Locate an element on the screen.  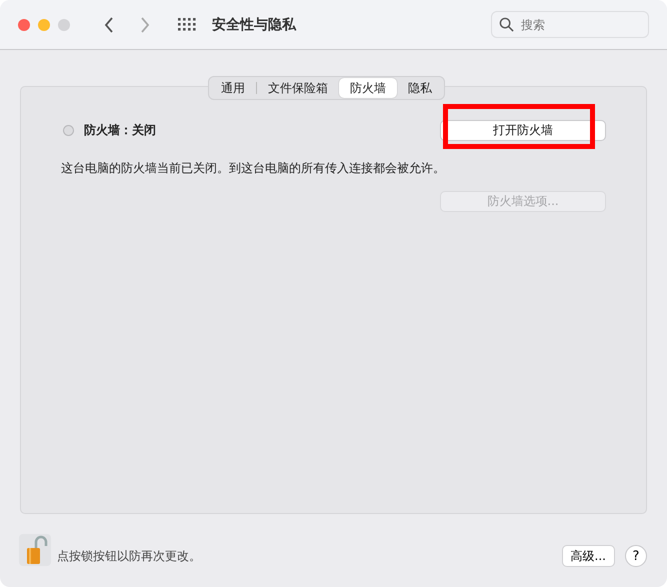
tab: 通用 is located at coordinates (233, 88).